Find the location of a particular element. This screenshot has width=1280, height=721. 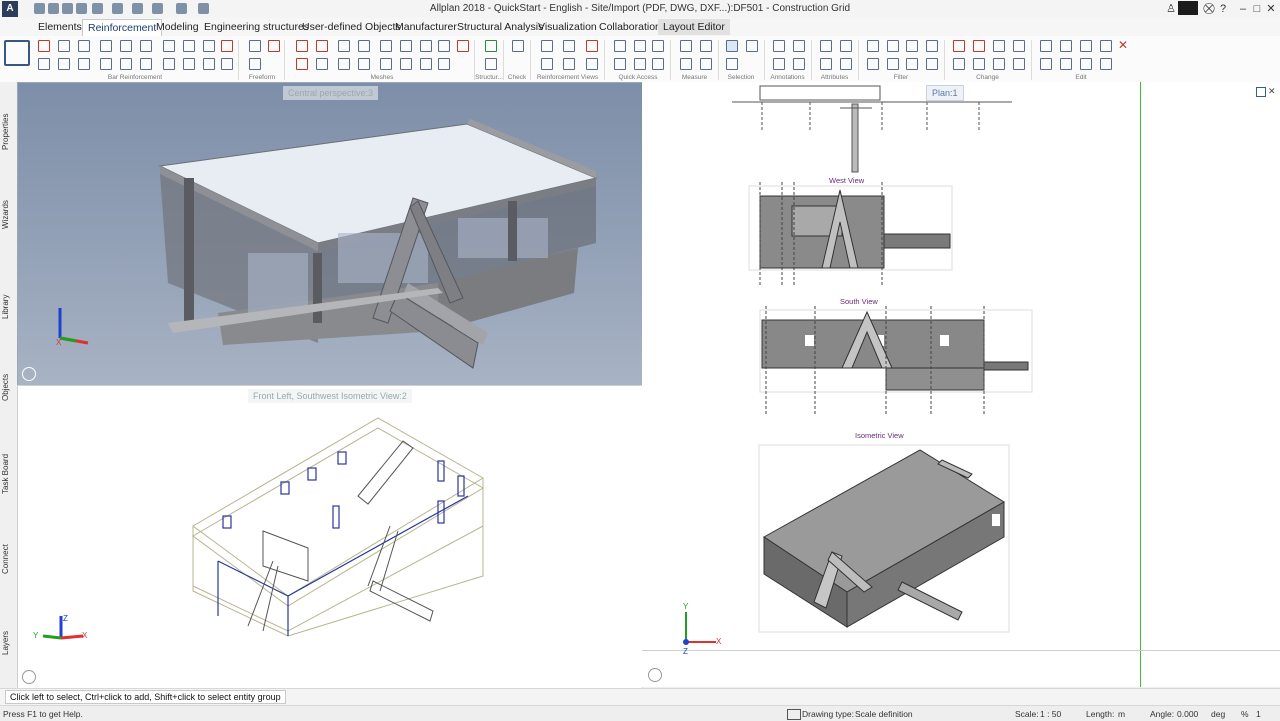

edit-rotate-icon is located at coordinates (1086, 46).